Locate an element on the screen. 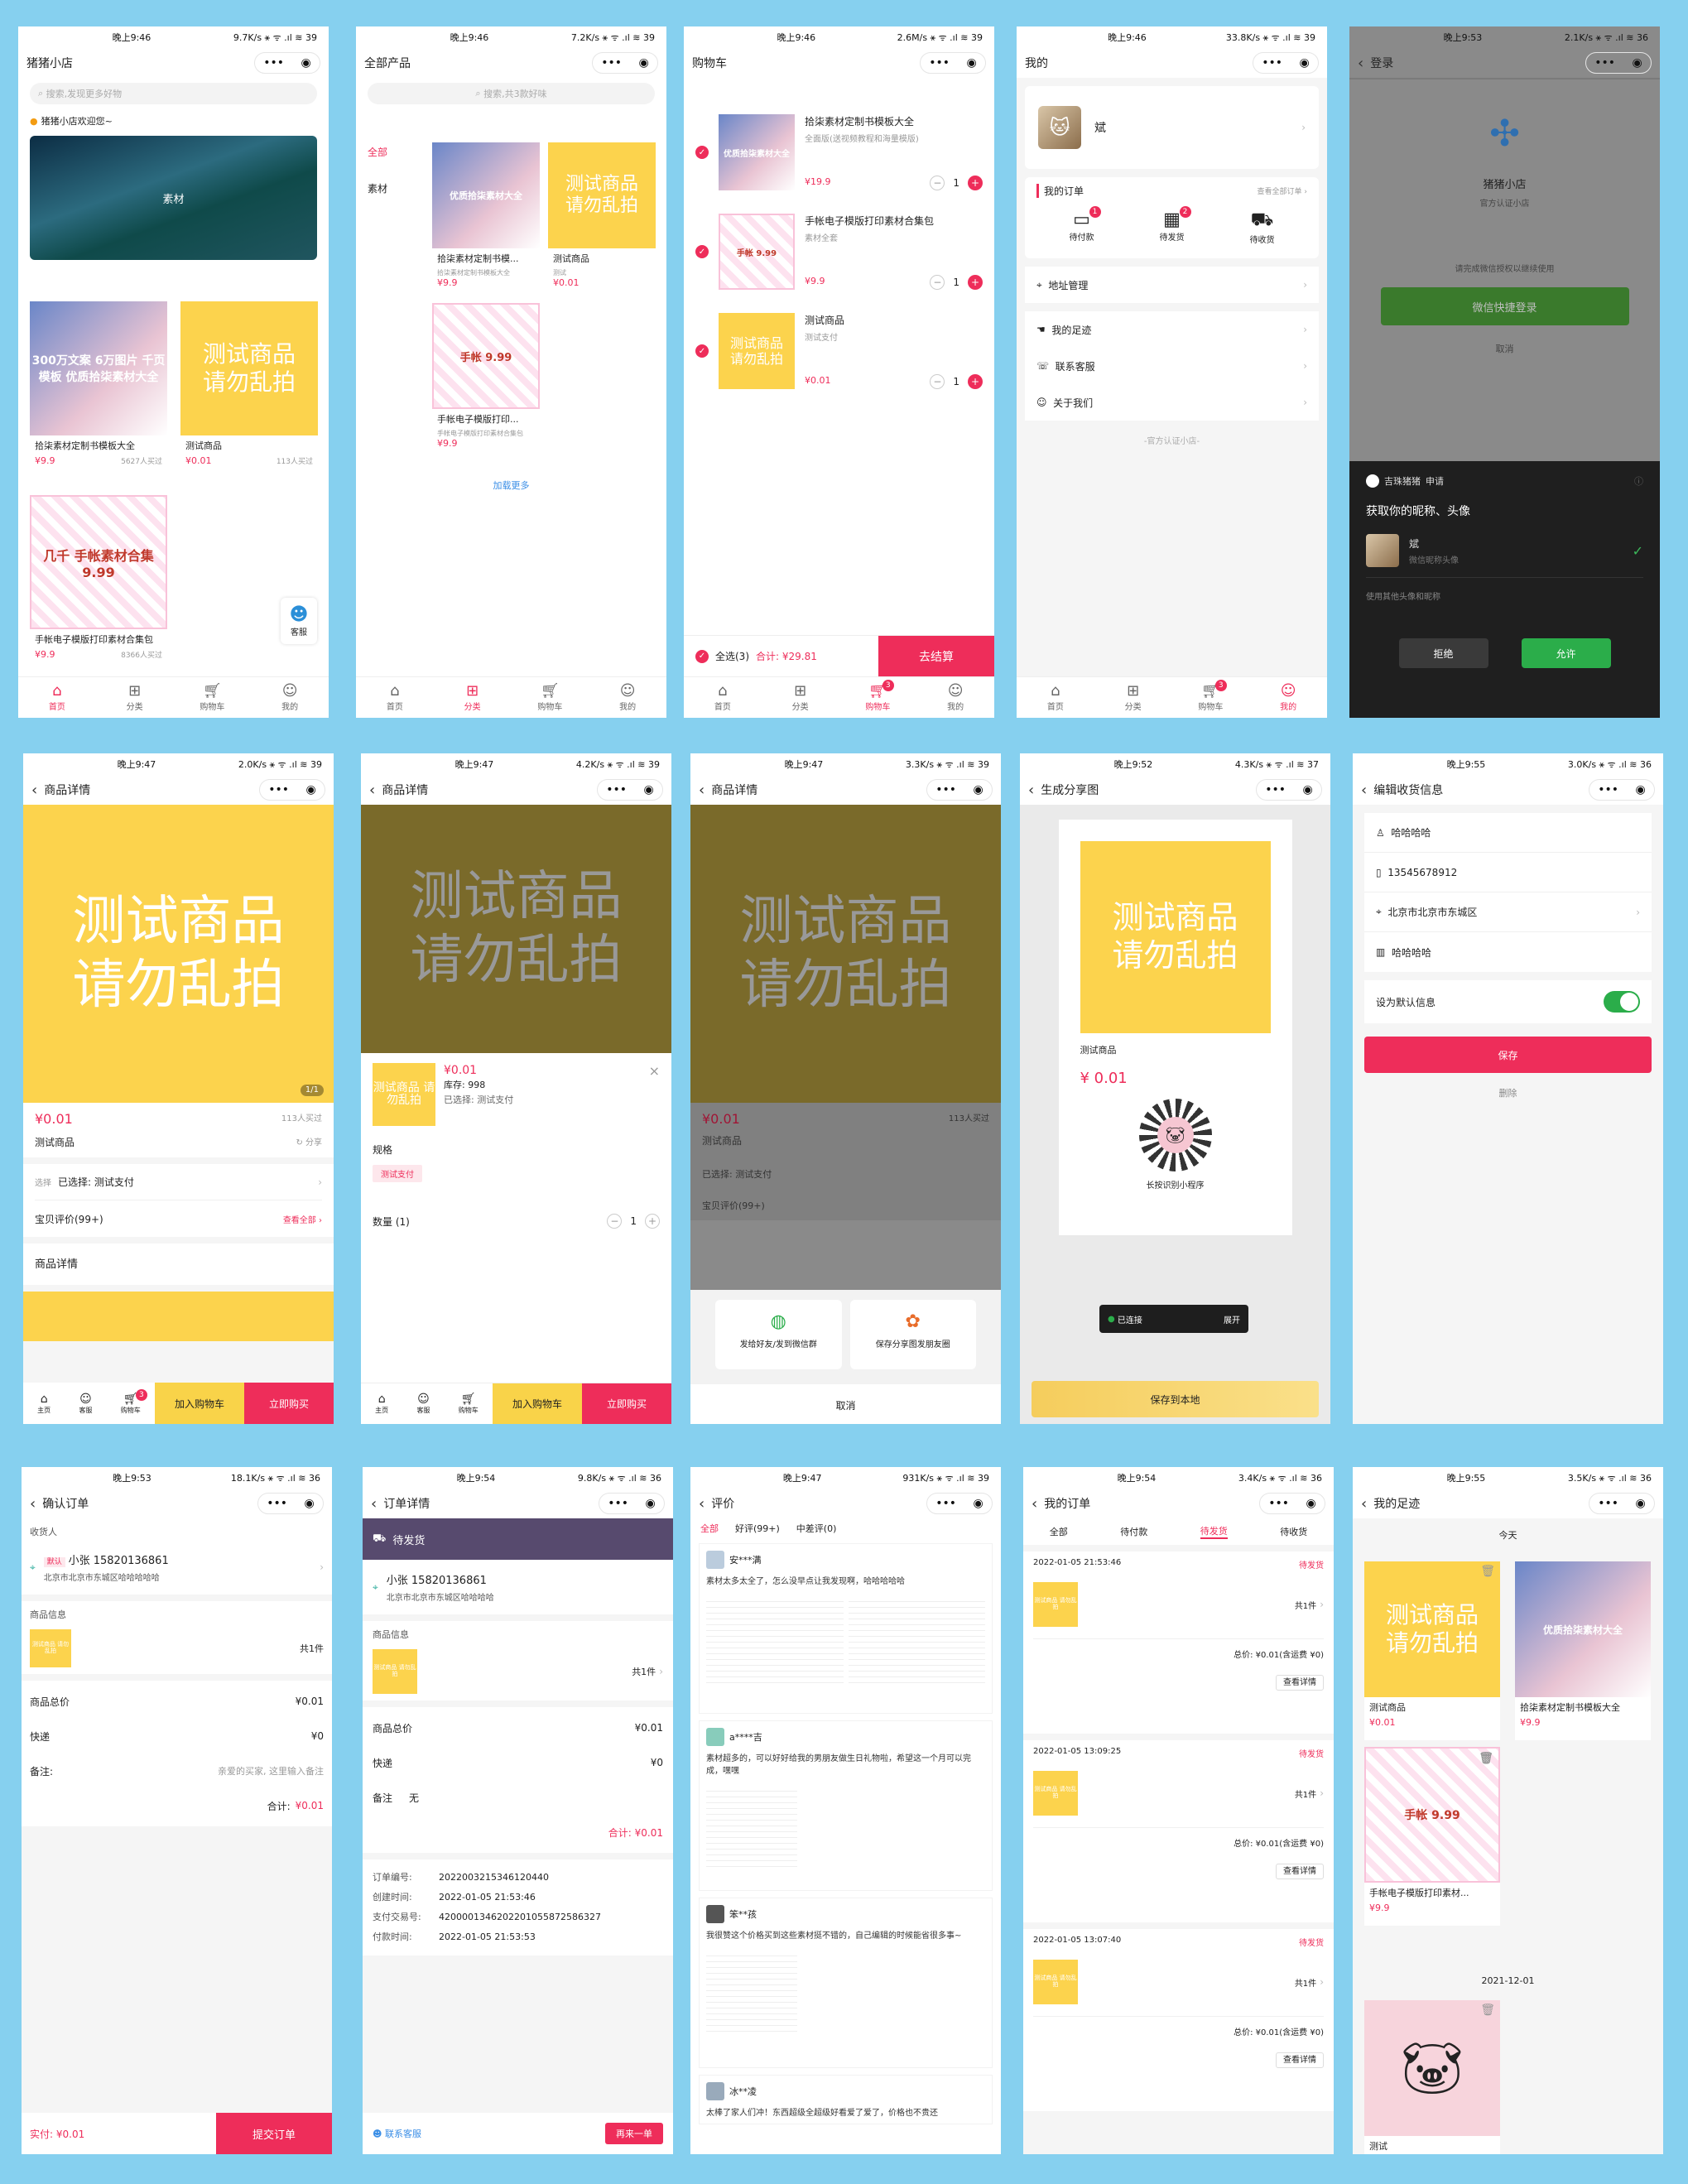 The width and height of the screenshot is (1688, 2184). tab-bad: 中差评(0) is located at coordinates (816, 1528).